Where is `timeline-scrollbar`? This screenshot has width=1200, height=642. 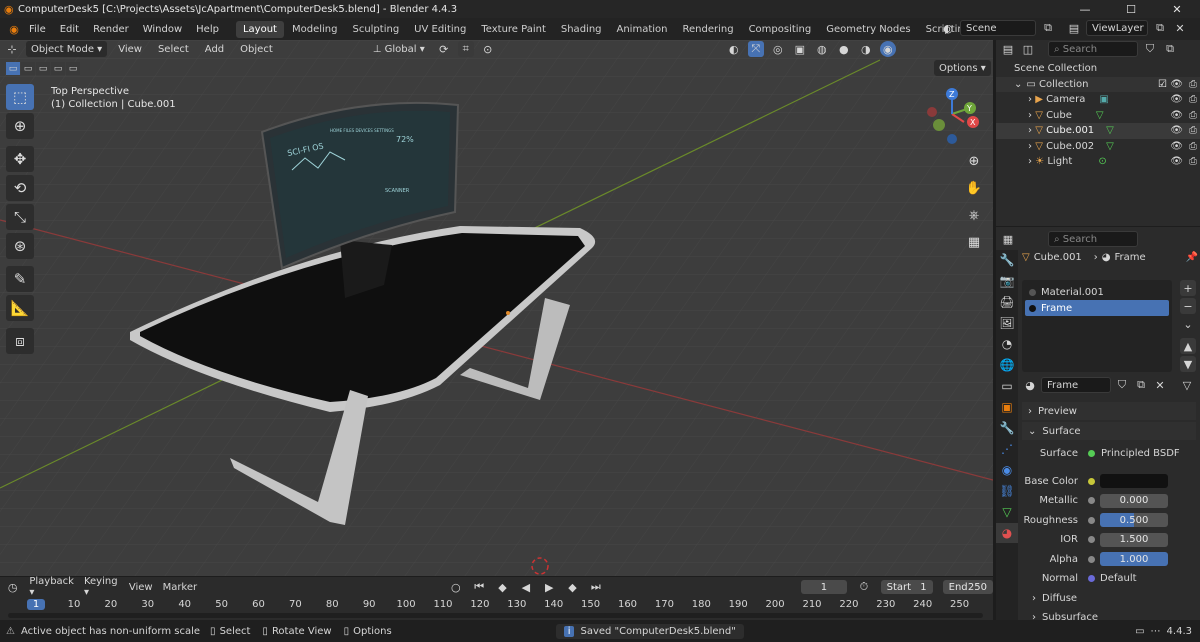 timeline-scrollbar is located at coordinates (495, 615).